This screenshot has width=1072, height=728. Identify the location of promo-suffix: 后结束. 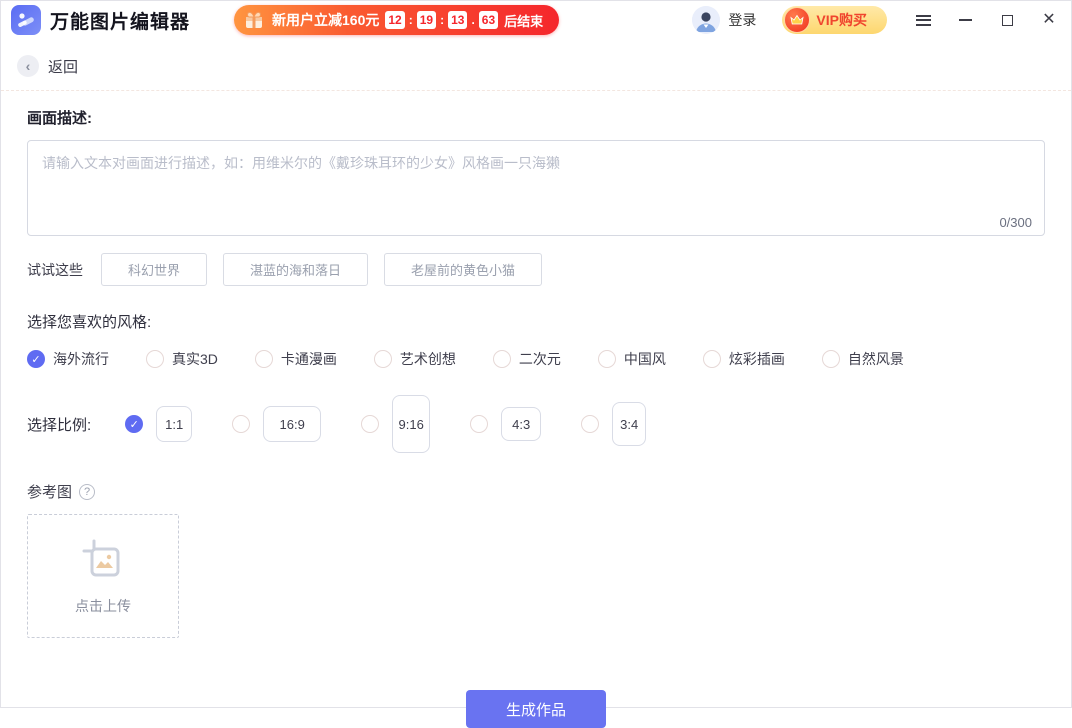
(524, 21).